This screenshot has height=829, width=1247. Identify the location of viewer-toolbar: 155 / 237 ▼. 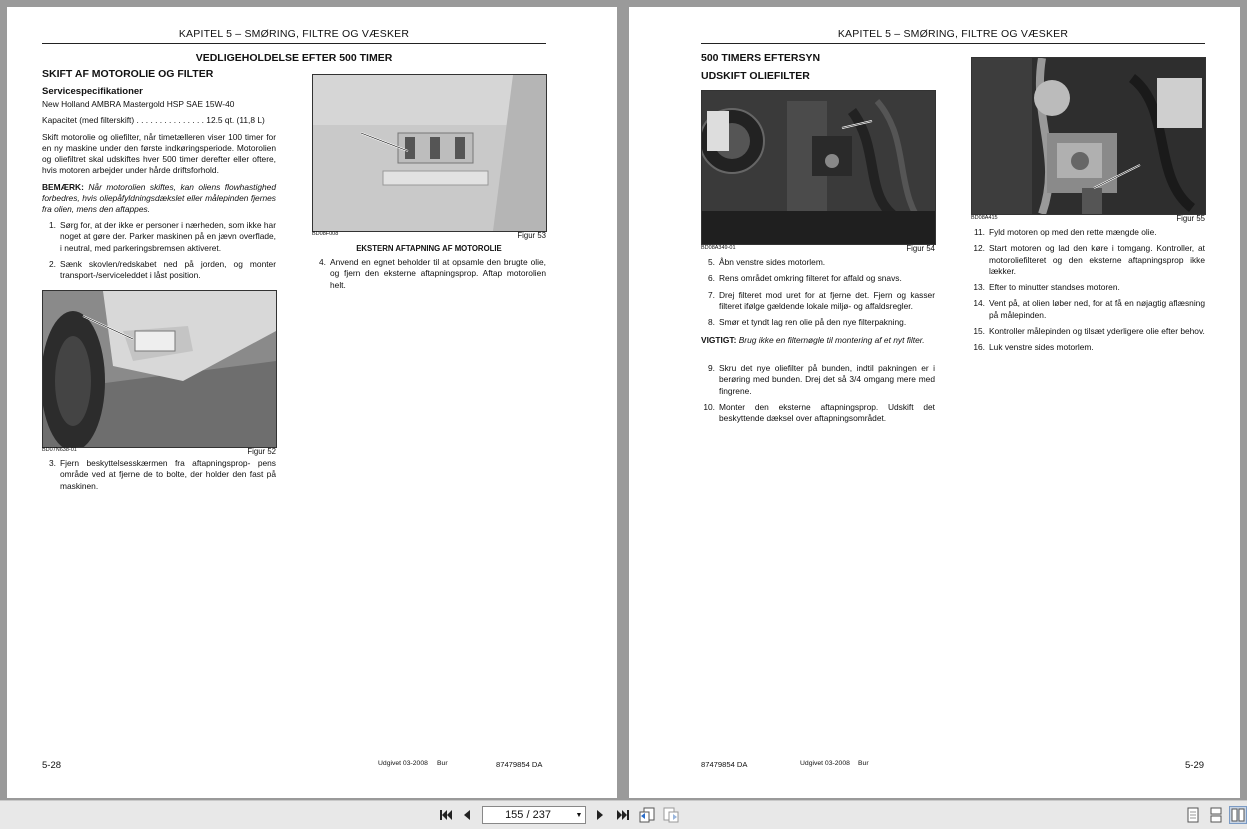
(623, 814).